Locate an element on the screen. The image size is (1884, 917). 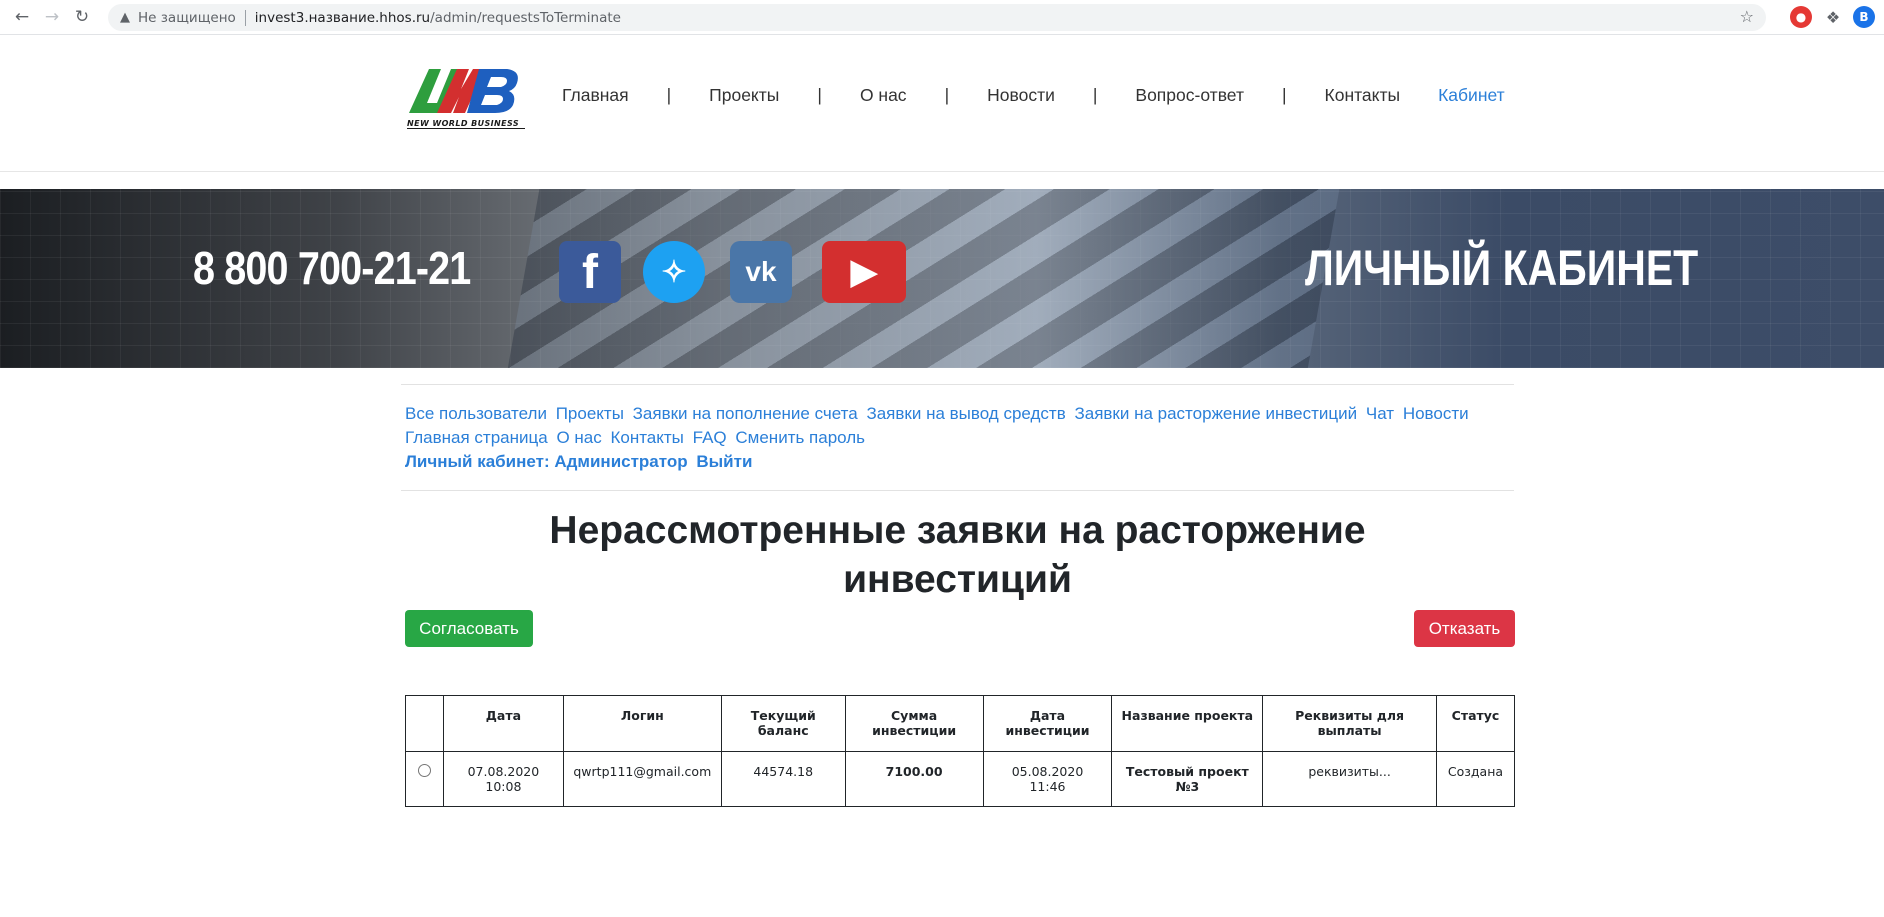
cell-sum: 7100.00 is located at coordinates (914, 779).